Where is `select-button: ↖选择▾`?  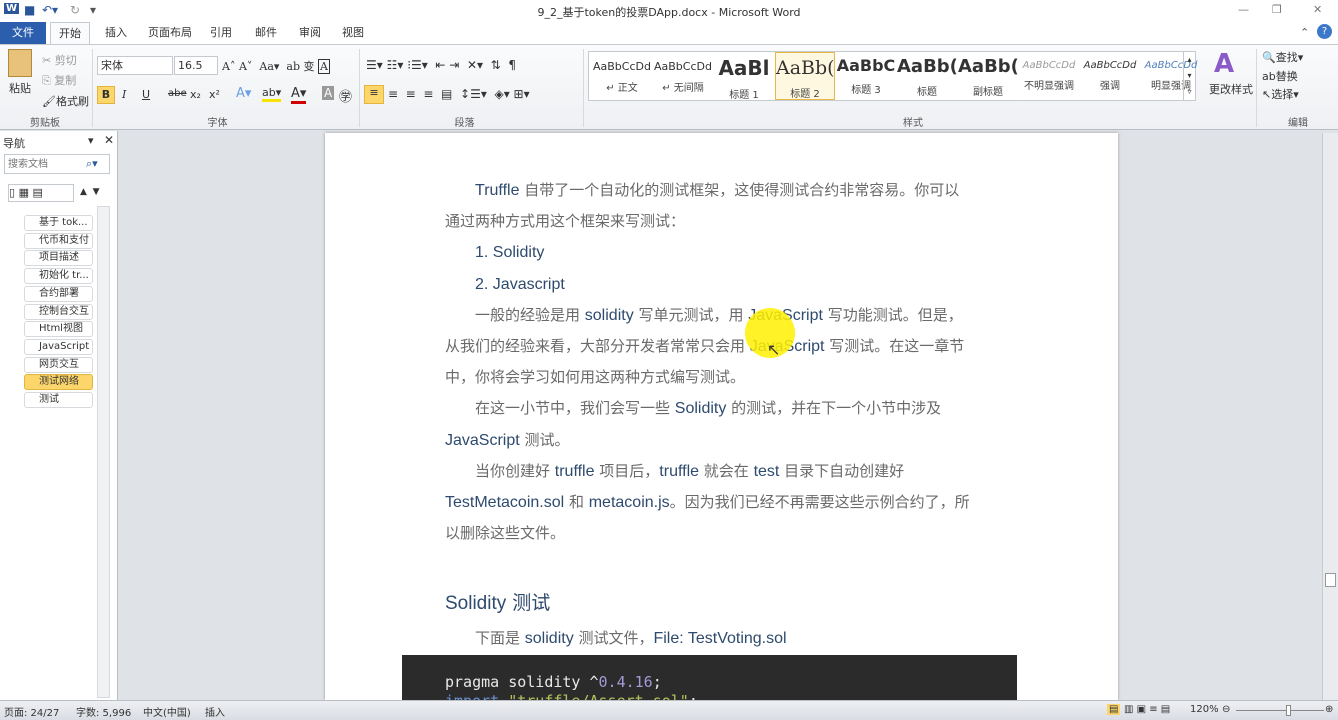 select-button: ↖选择▾ is located at coordinates (1280, 94).